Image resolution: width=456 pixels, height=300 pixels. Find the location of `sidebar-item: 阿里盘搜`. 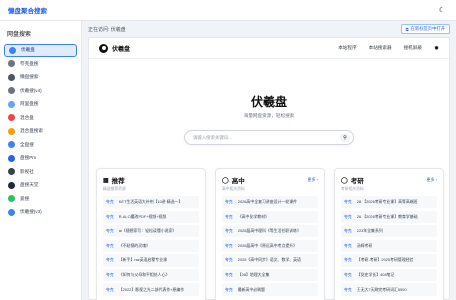

sidebar-item: 阿里盘搜 is located at coordinates (40, 104).